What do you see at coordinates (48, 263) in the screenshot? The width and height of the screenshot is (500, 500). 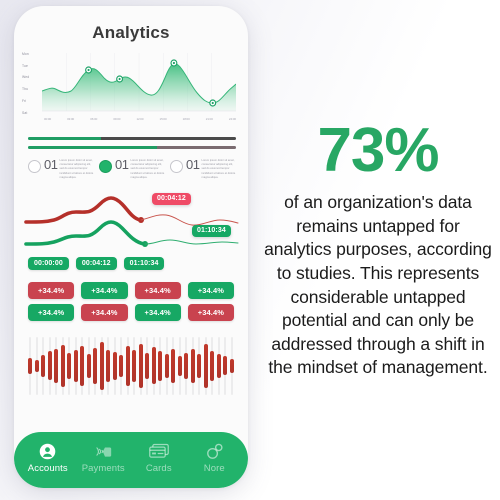 I see `timestamp-chip: 00:00:00` at bounding box center [48, 263].